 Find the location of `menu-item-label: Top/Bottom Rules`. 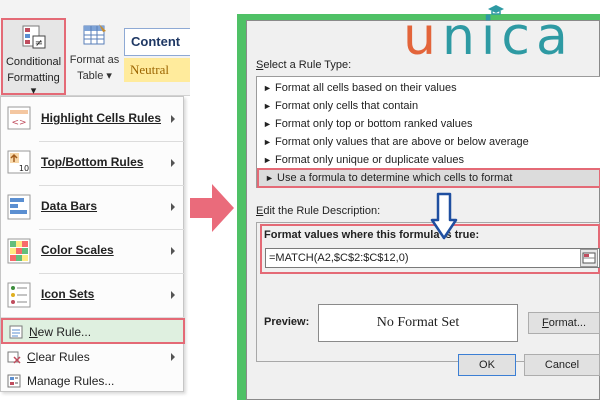

menu-item-label: Top/Bottom Rules is located at coordinates (92, 162).